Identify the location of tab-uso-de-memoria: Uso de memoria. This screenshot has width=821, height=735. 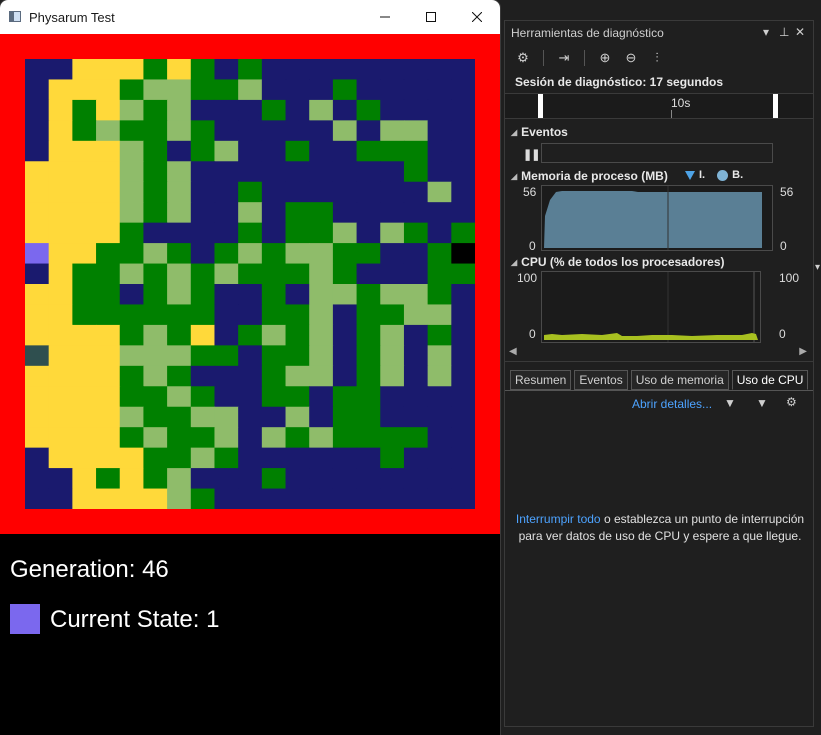
(679, 380).